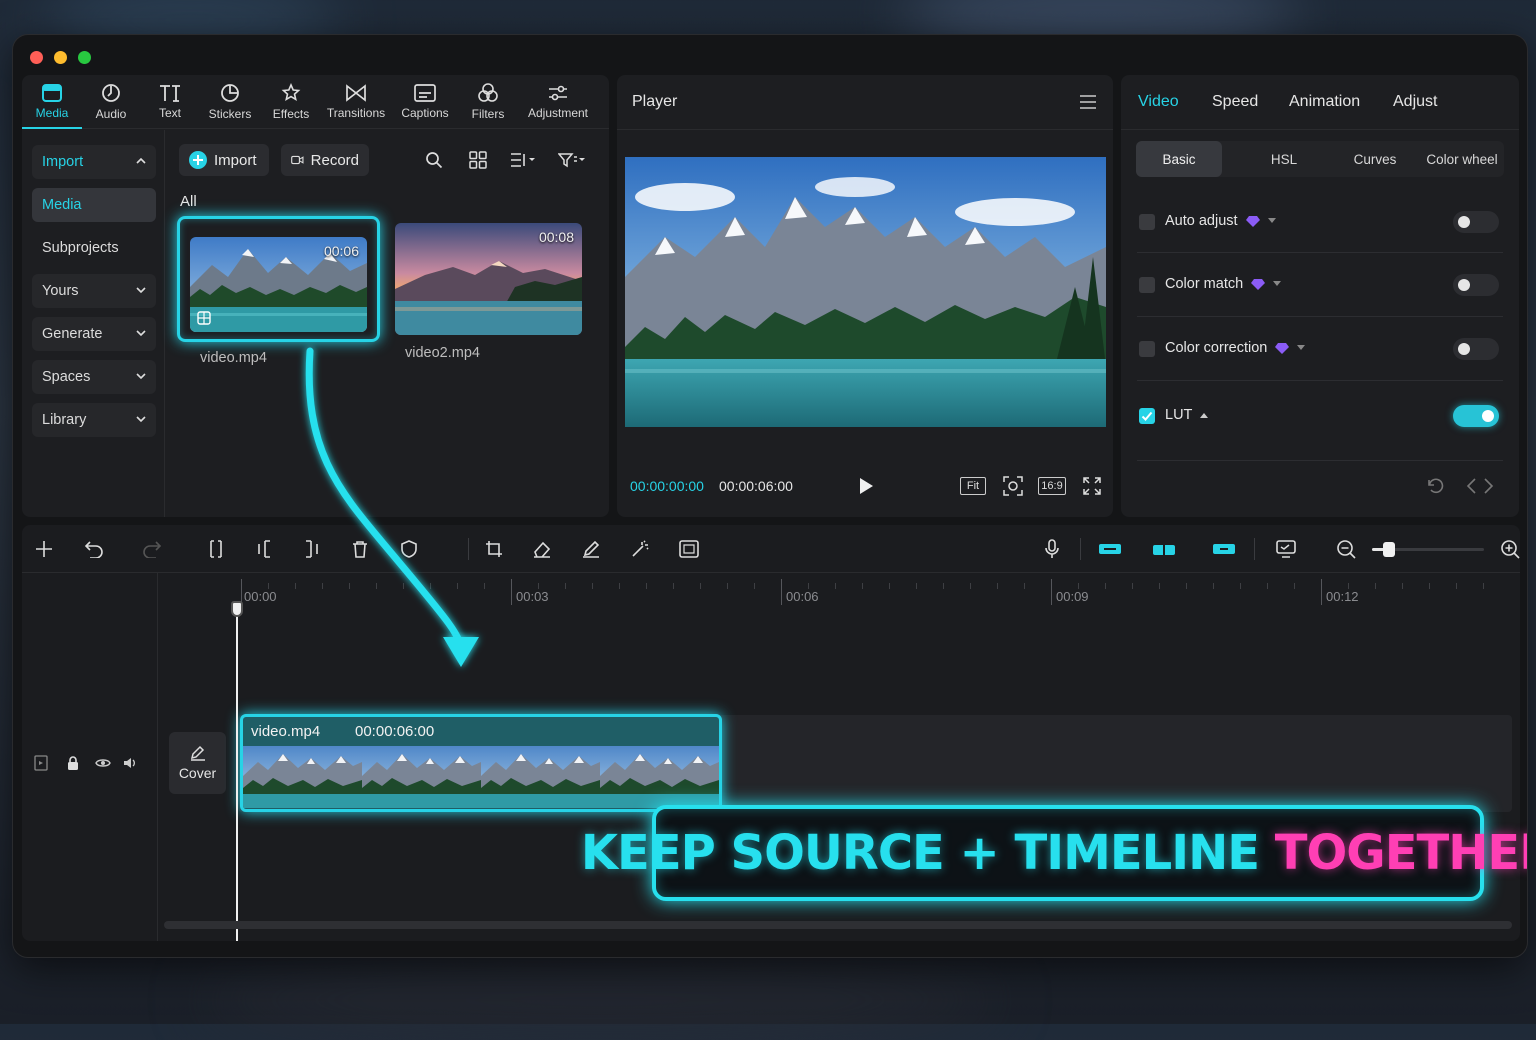 The height and width of the screenshot is (1040, 1536). What do you see at coordinates (1158, 102) in the screenshot?
I see `tab-video: Video` at bounding box center [1158, 102].